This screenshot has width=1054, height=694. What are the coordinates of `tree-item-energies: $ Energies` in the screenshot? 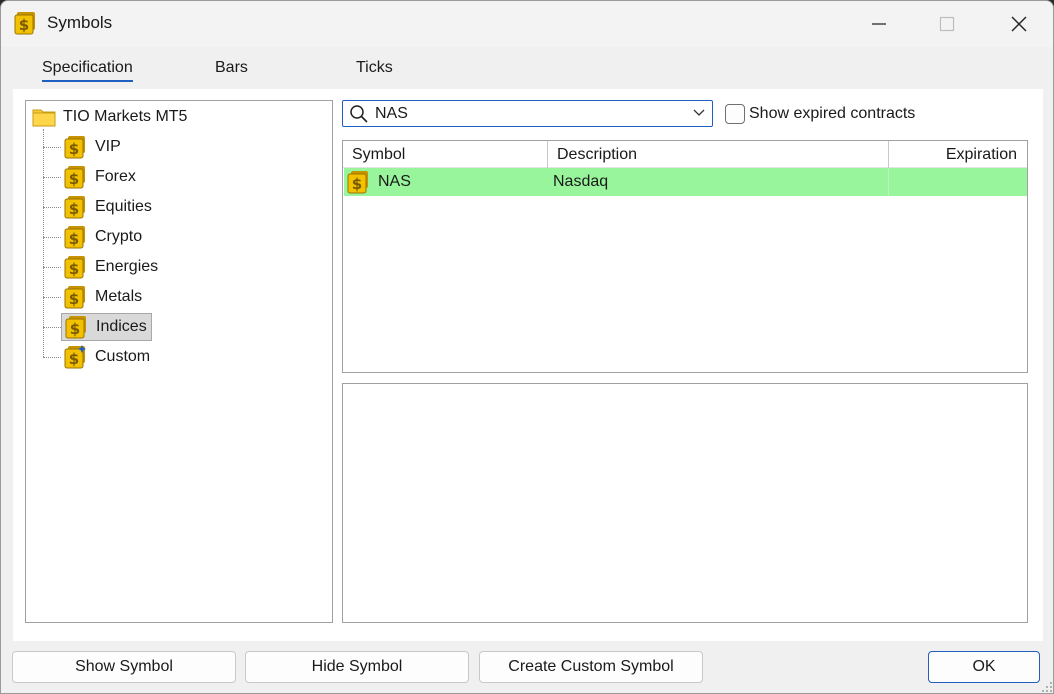 It's located at (102, 267).